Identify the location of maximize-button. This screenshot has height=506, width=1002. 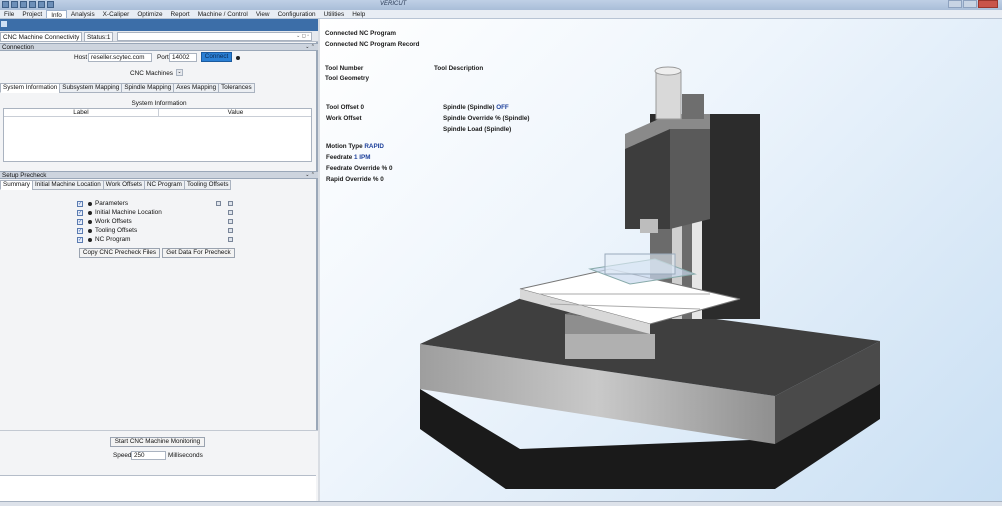
(970, 4).